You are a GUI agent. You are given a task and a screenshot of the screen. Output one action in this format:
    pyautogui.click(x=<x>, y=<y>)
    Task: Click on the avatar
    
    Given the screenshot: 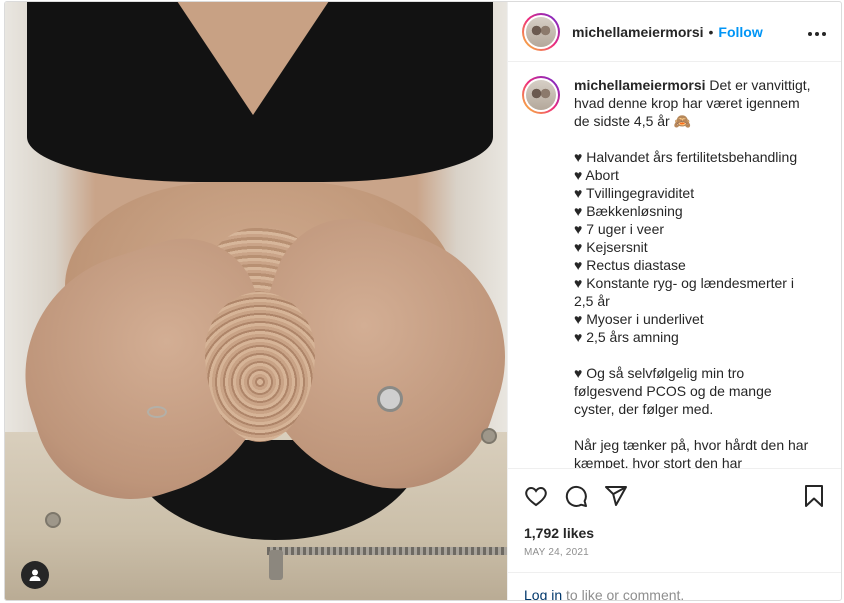 What is the action you would take?
    pyautogui.click(x=541, y=31)
    